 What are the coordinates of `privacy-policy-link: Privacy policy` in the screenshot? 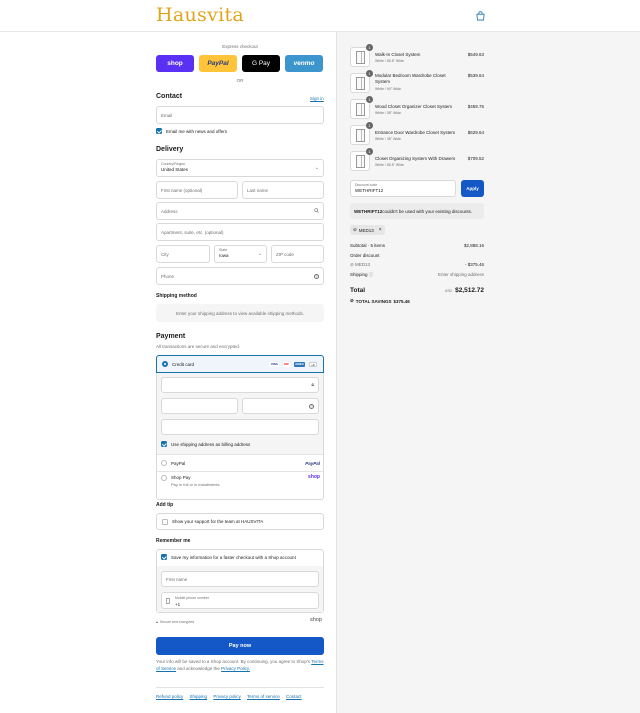 It's located at (227, 696).